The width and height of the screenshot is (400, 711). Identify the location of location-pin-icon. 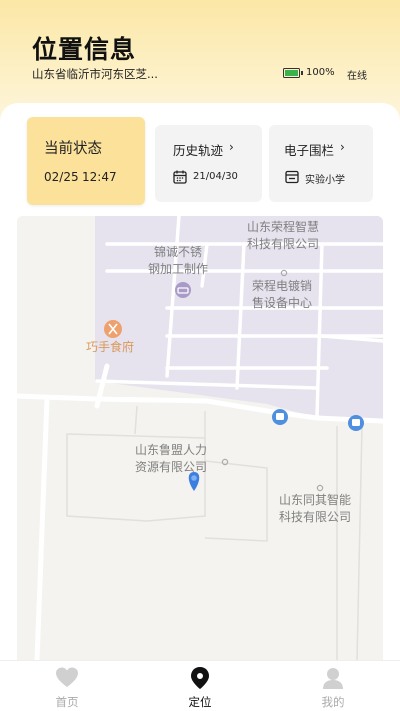
(200, 678).